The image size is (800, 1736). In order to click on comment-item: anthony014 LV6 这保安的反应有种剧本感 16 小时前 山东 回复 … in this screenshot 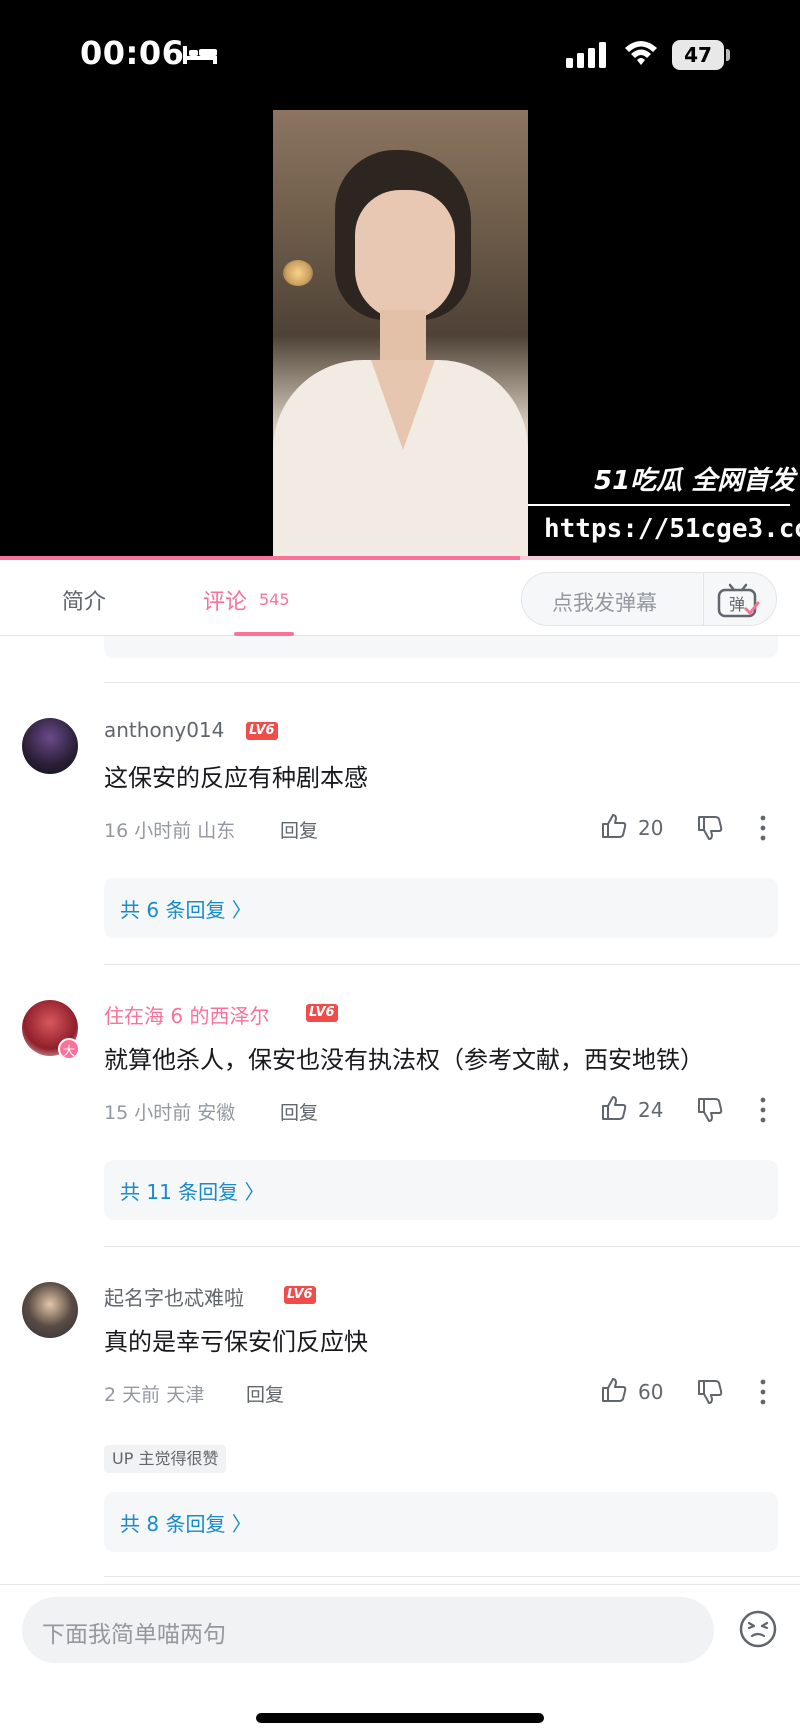, I will do `click(400, 828)`.